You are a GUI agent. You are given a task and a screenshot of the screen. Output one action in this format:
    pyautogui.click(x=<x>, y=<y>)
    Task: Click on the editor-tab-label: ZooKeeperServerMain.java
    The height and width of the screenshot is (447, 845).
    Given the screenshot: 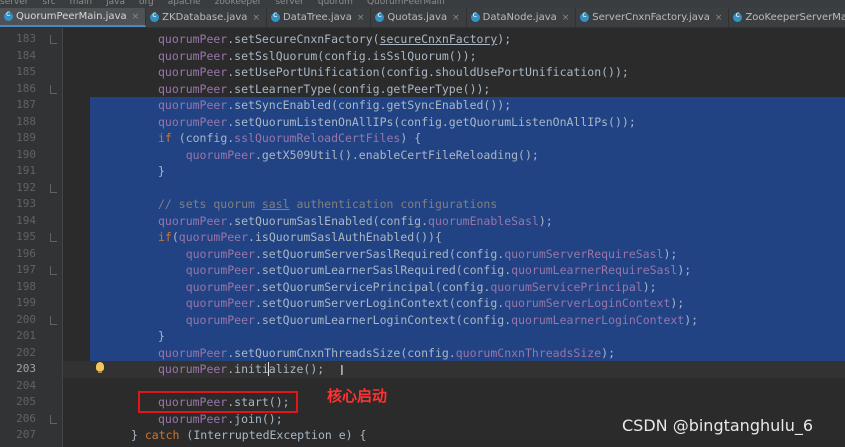 What is the action you would take?
    pyautogui.click(x=795, y=17)
    